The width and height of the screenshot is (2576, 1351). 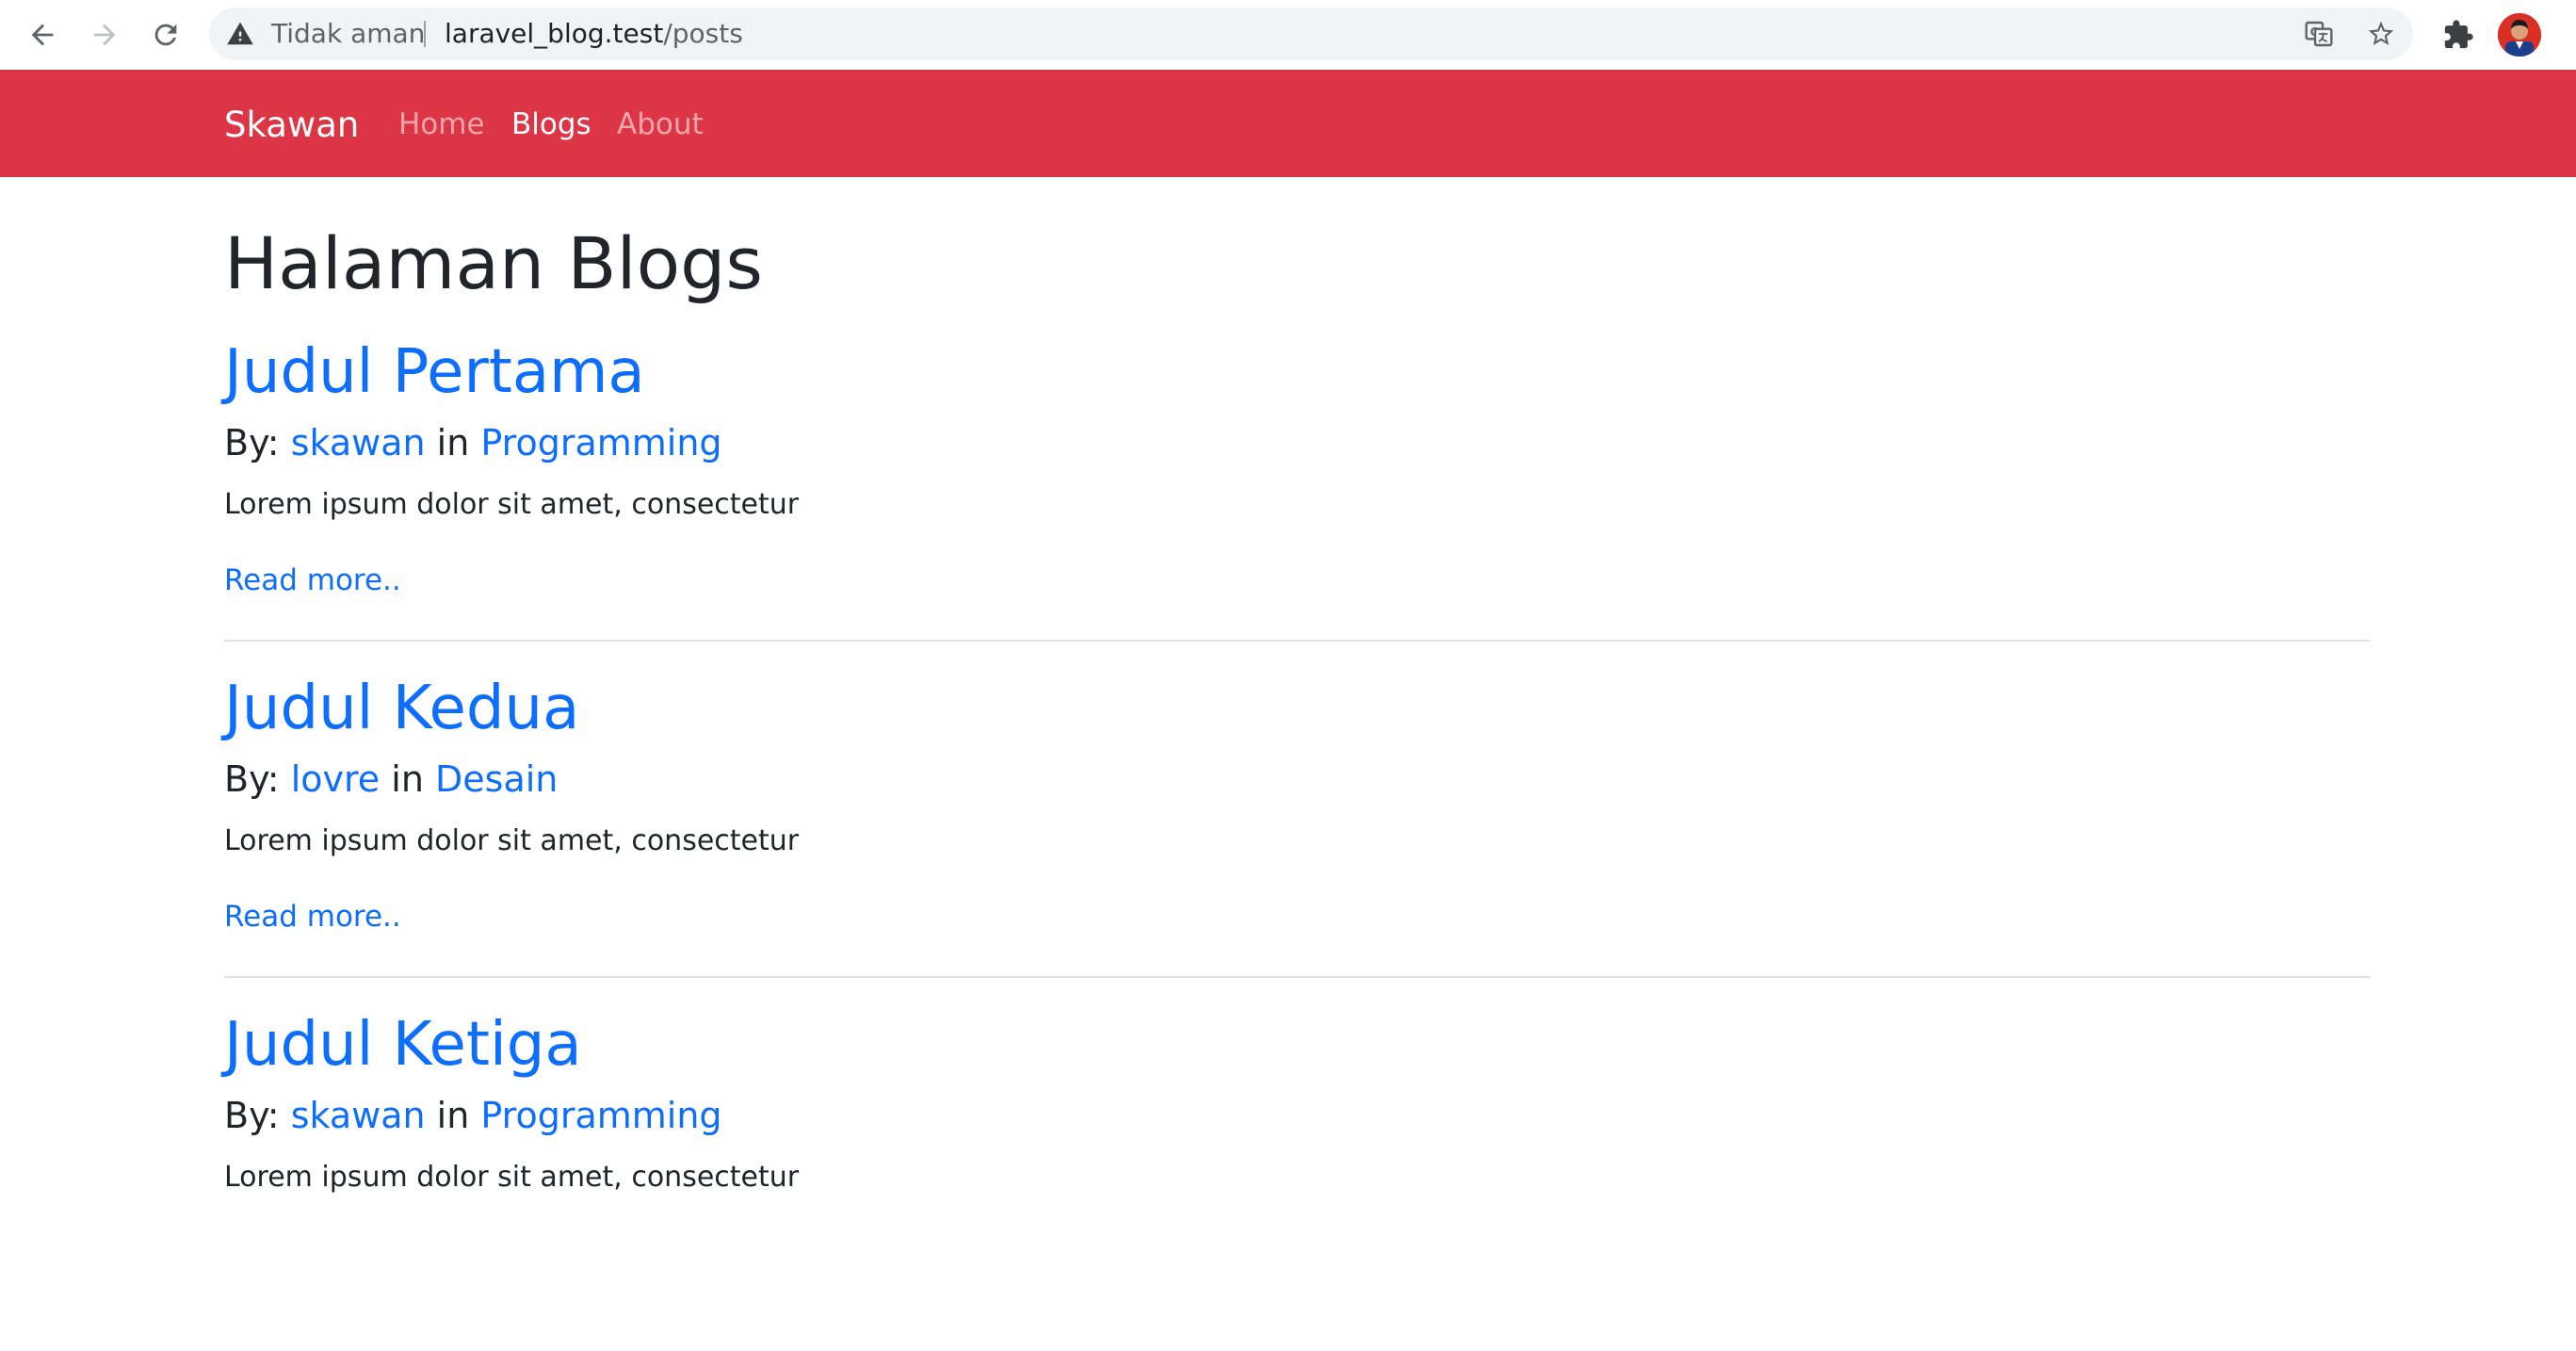 I want to click on extensions-icon, so click(x=2458, y=35).